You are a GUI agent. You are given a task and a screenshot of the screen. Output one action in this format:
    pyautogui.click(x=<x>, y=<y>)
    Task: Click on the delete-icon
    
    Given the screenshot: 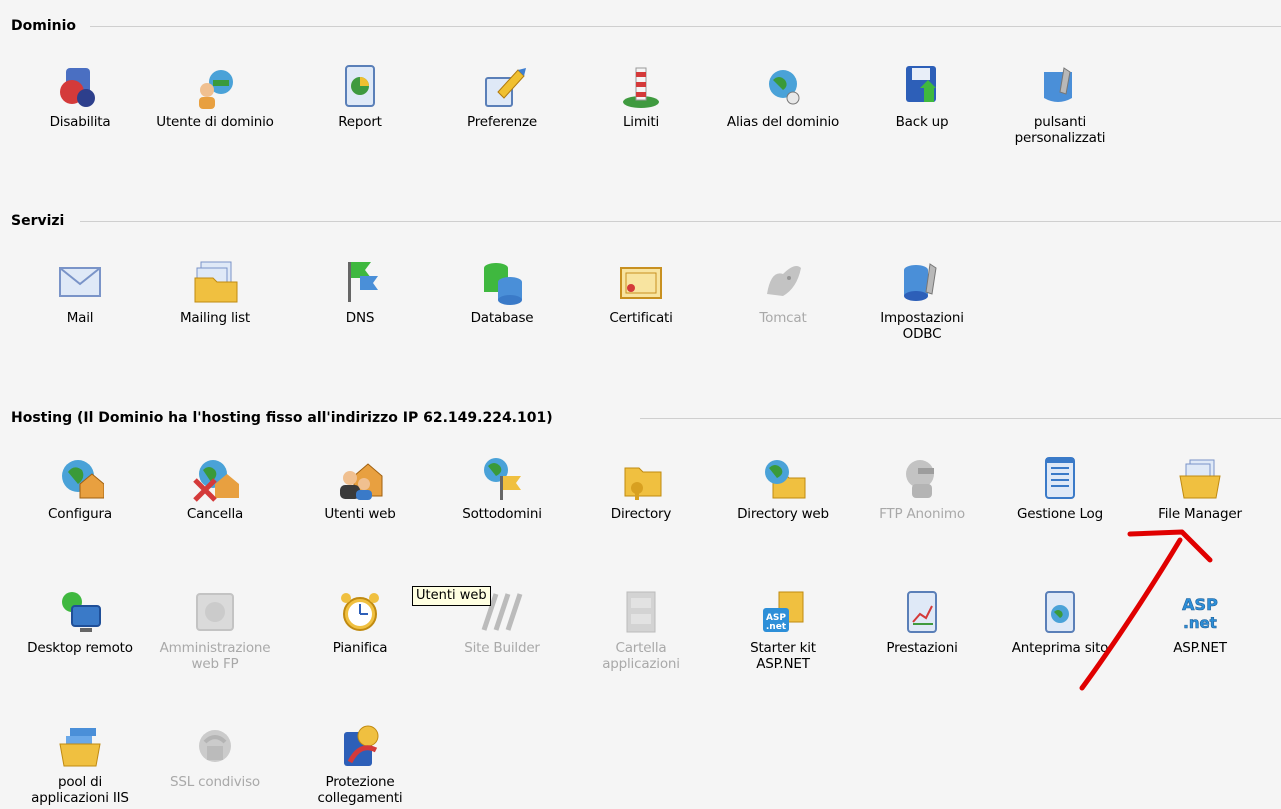 What is the action you would take?
    pyautogui.click(x=215, y=478)
    